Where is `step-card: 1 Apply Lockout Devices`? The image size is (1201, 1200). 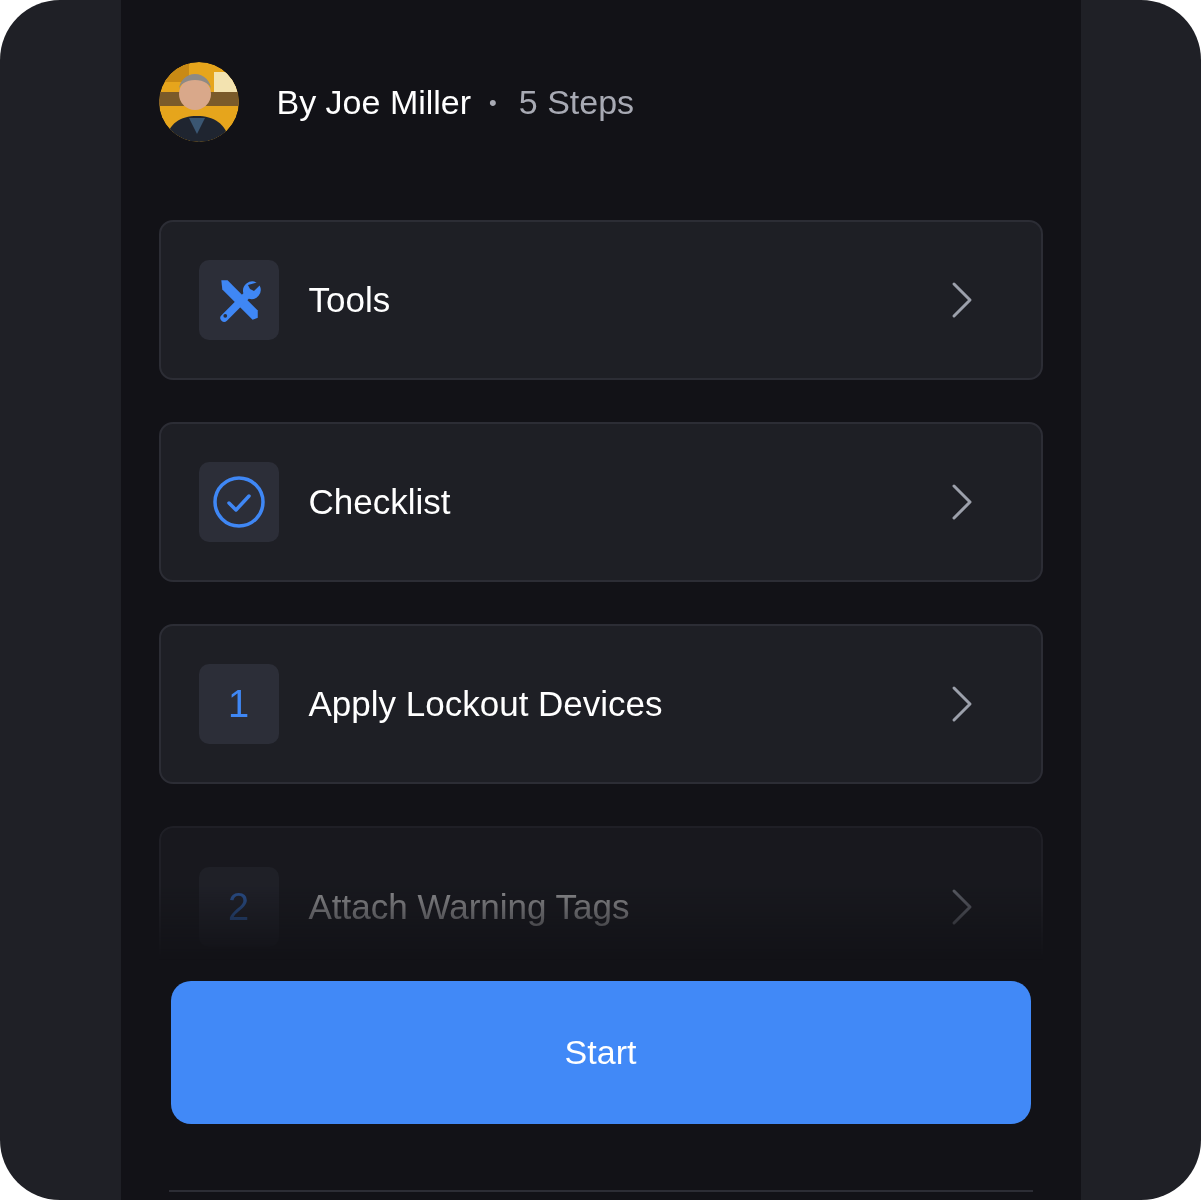 step-card: 1 Apply Lockout Devices is located at coordinates (600, 704).